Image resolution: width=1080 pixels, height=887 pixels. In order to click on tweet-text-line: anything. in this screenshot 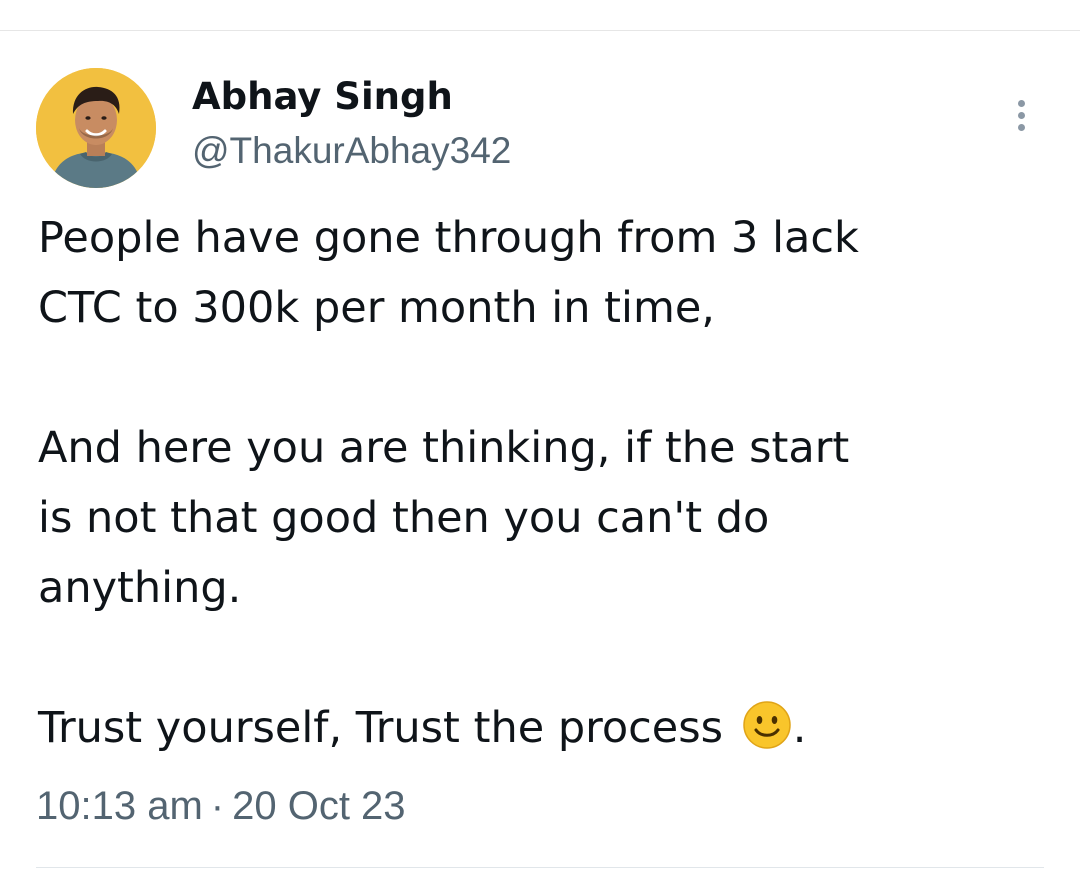, I will do `click(140, 588)`.